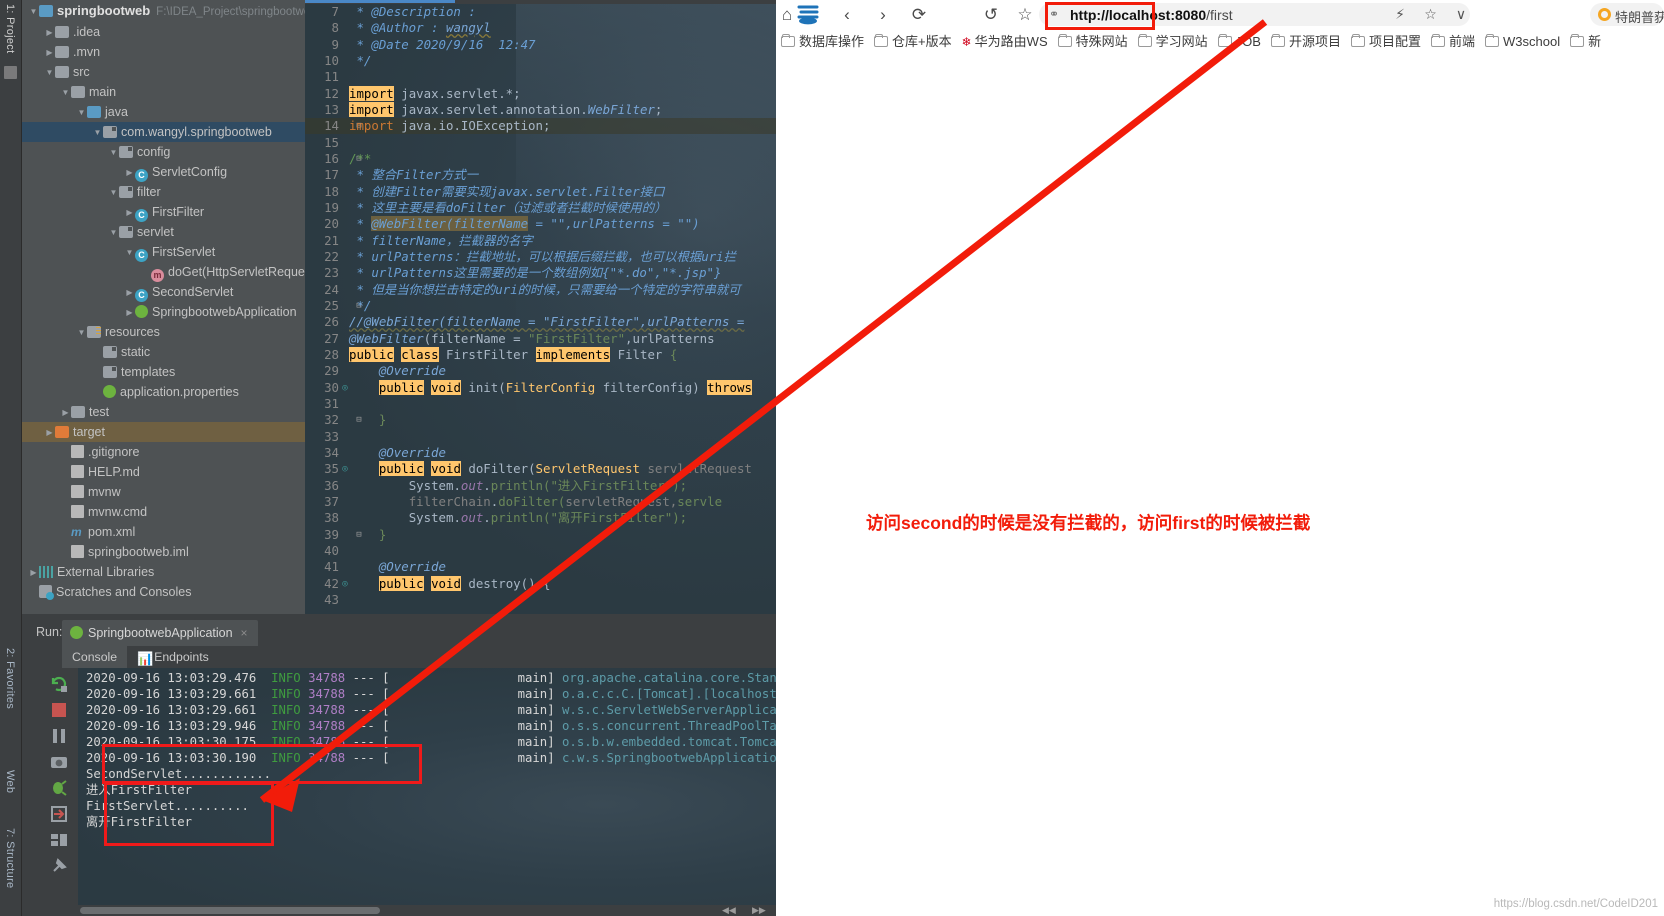 This screenshot has width=1664, height=916. I want to click on scrollbar-thumb, so click(230, 910).